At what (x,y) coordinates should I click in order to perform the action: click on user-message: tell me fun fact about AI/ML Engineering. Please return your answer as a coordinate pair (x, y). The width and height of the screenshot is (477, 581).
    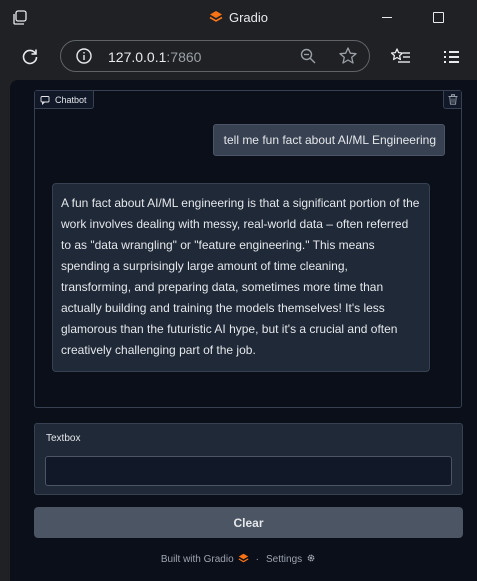
    Looking at the image, I should click on (328, 140).